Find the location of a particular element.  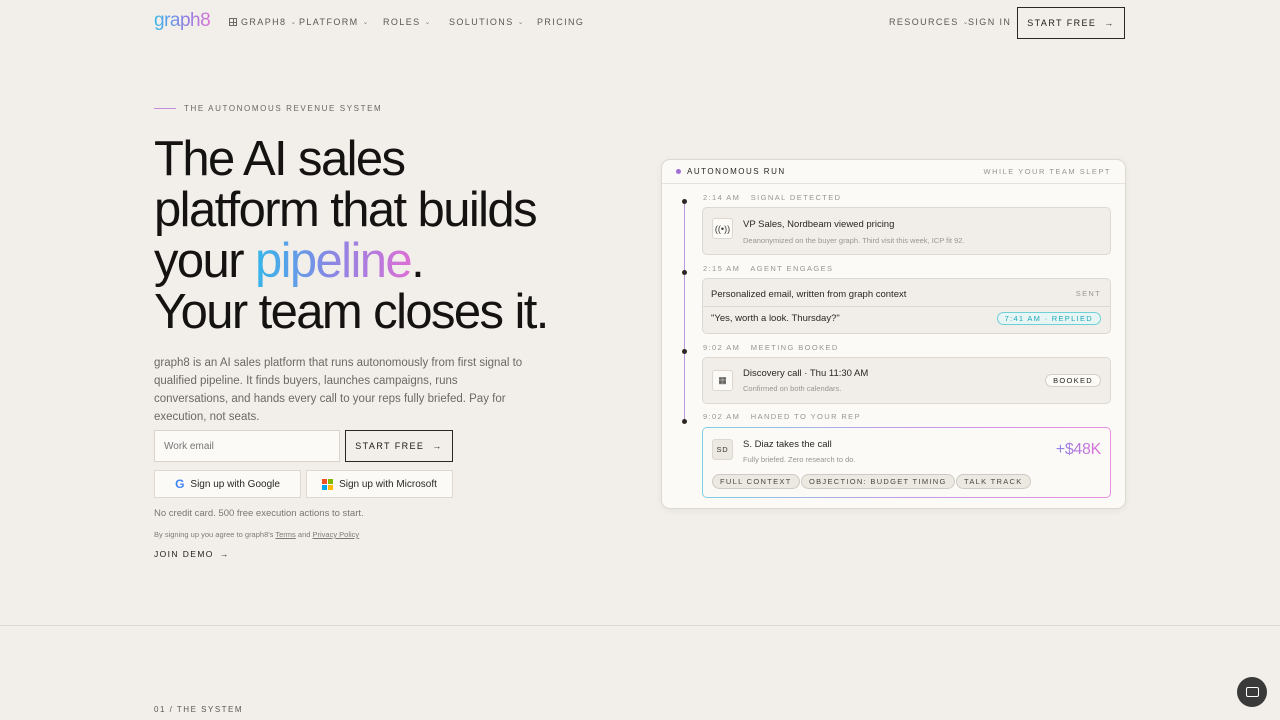

nav-roles-label: ROLES is located at coordinates (402, 22).